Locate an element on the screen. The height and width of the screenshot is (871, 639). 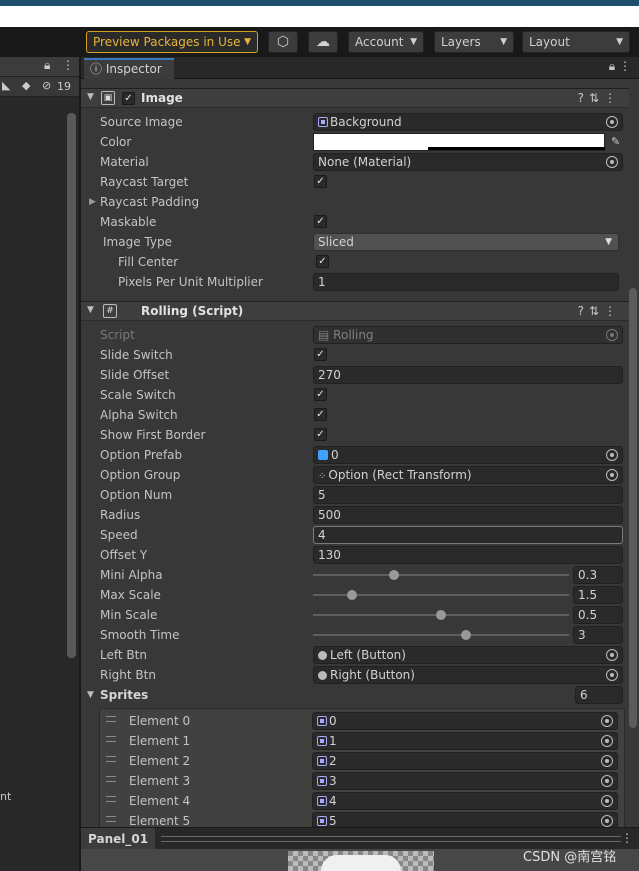
scale-switch-checkbox: ✓ is located at coordinates (320, 394).